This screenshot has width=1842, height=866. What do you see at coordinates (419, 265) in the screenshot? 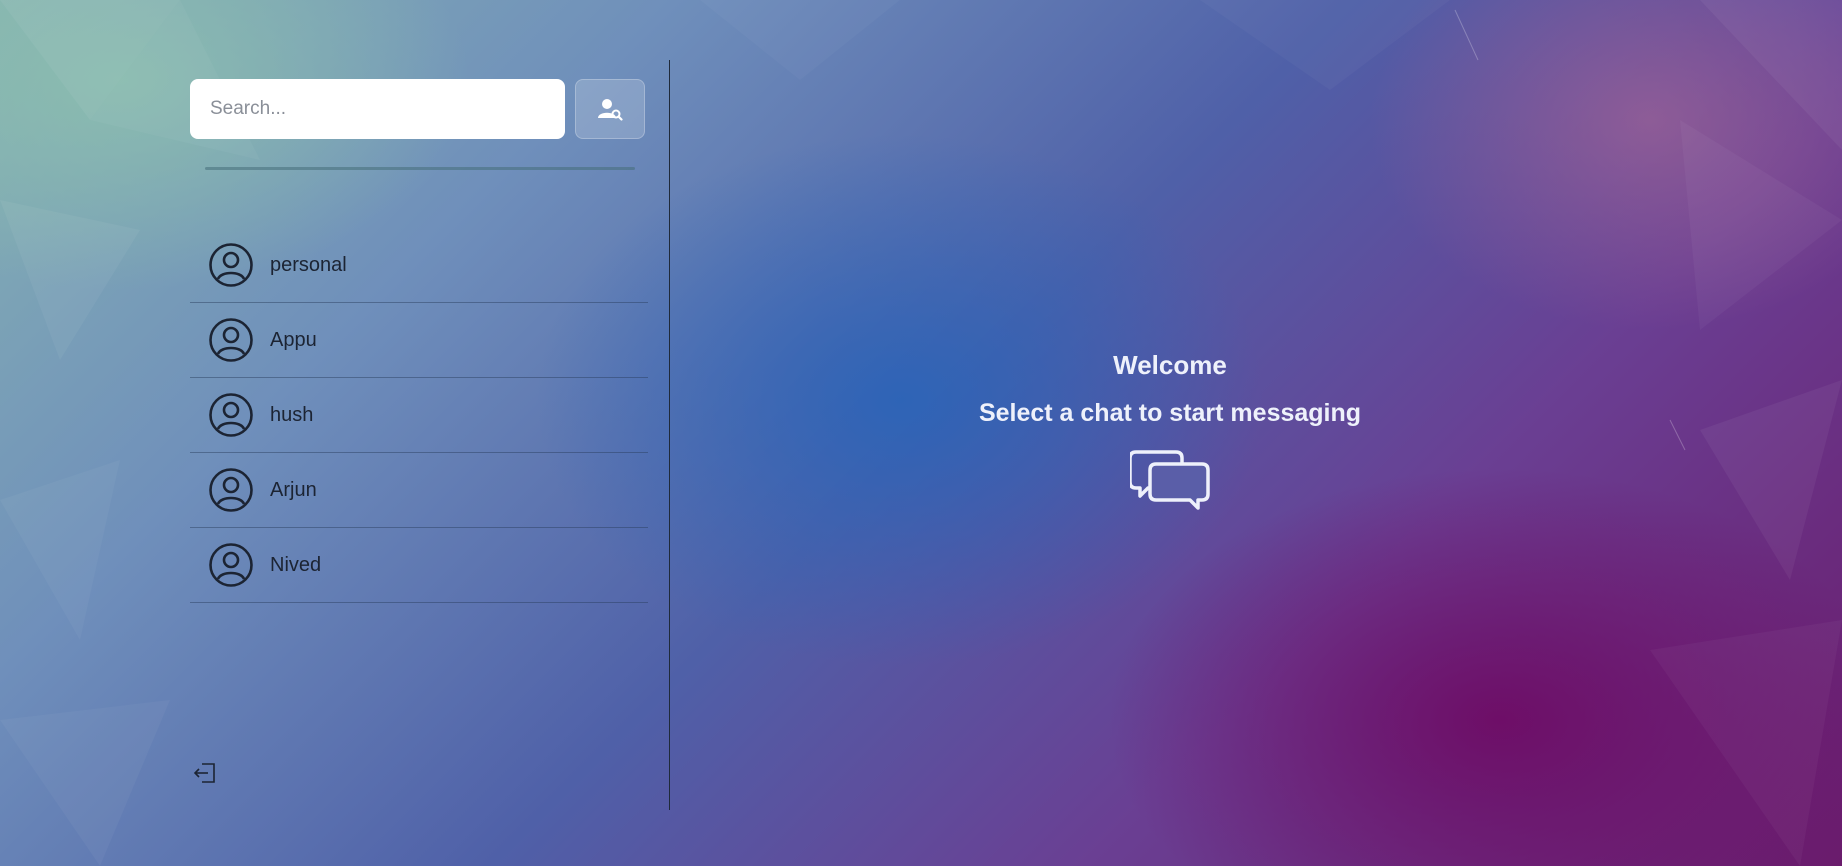
I see `chat-item-personal: personal` at bounding box center [419, 265].